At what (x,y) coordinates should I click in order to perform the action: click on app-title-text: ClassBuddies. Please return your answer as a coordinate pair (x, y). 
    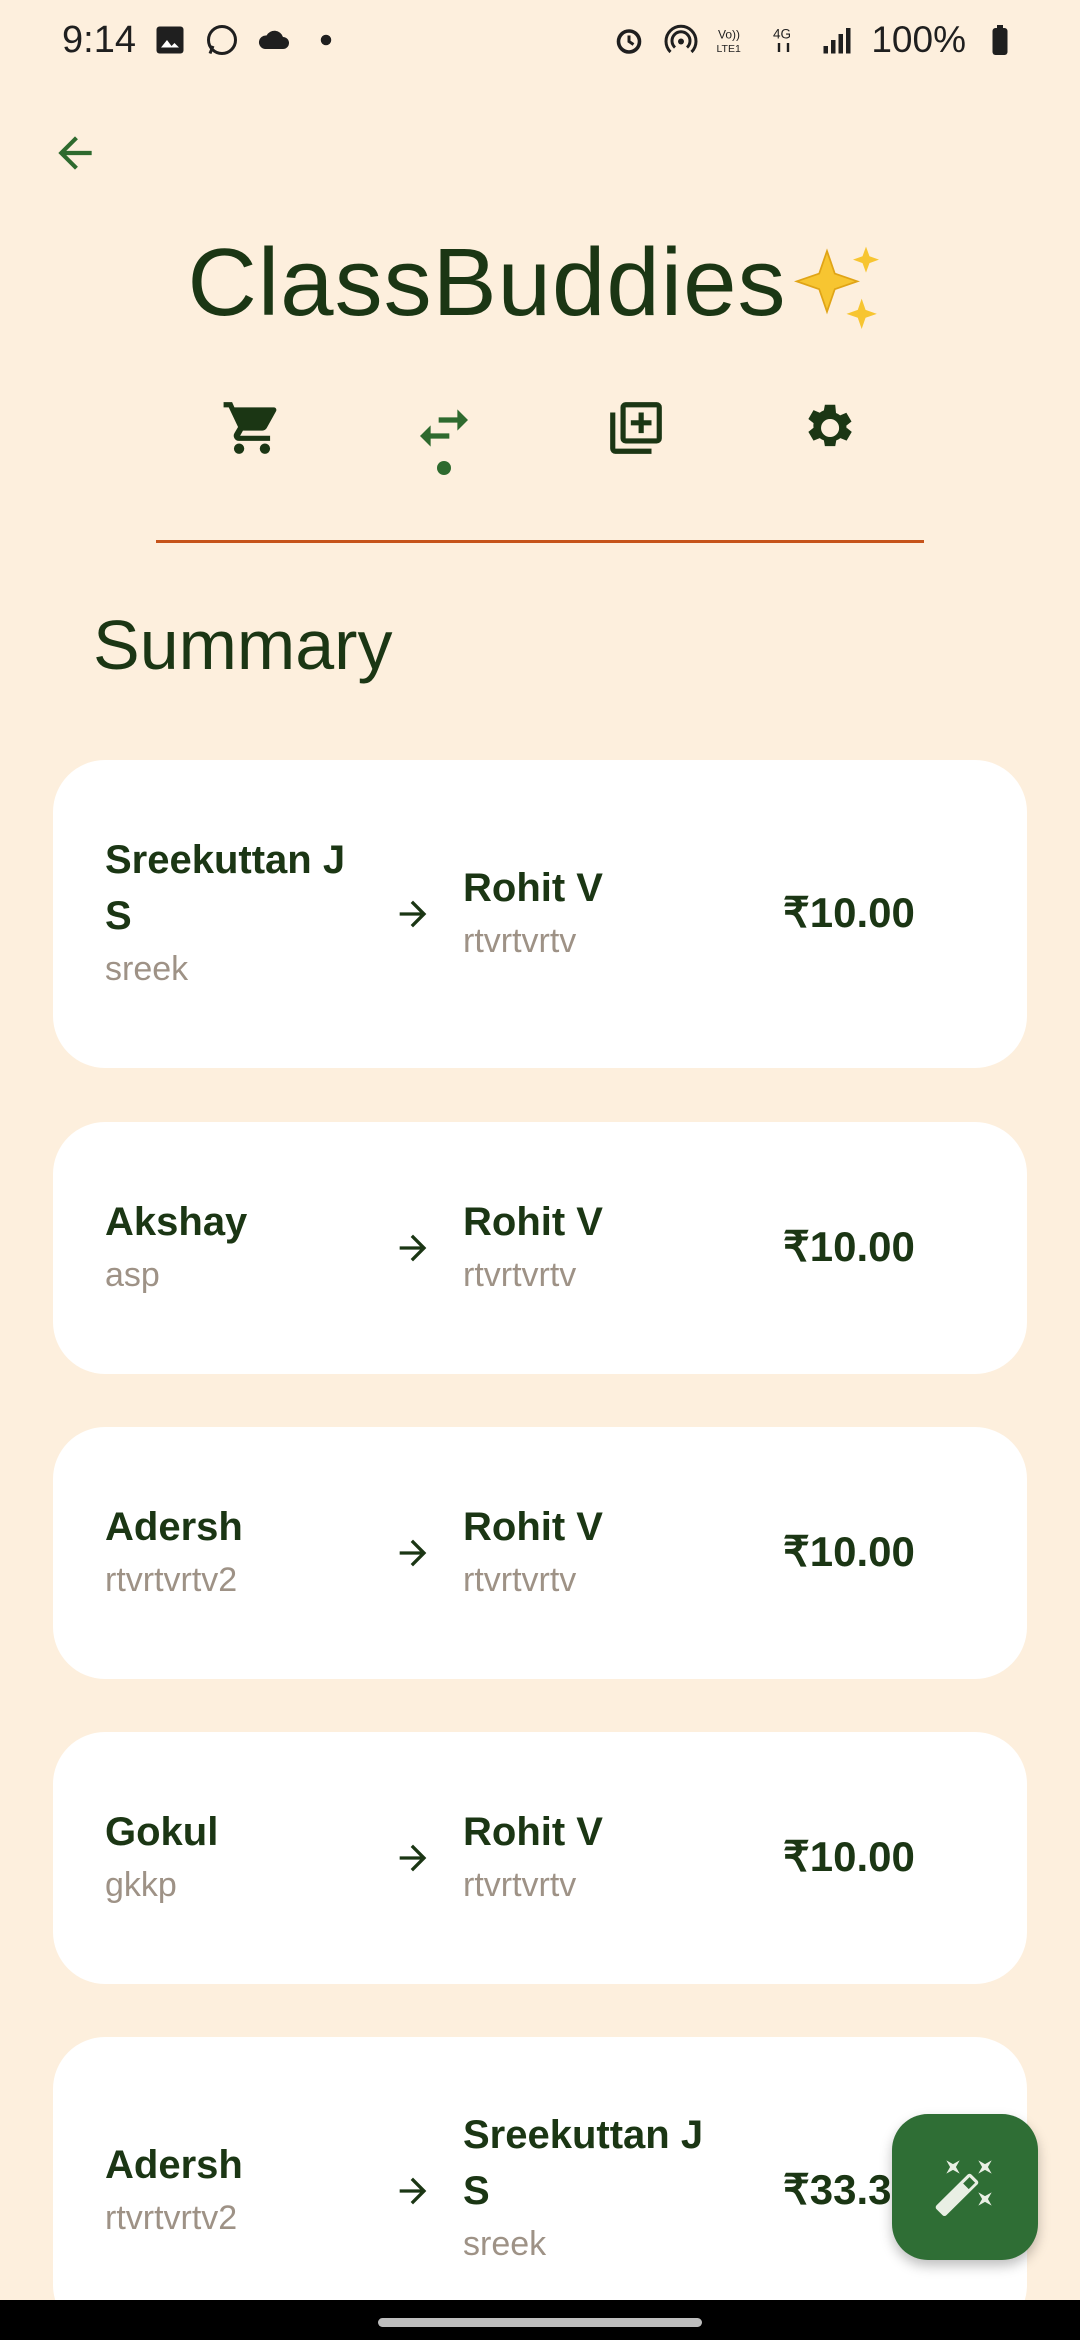
    Looking at the image, I should click on (487, 282).